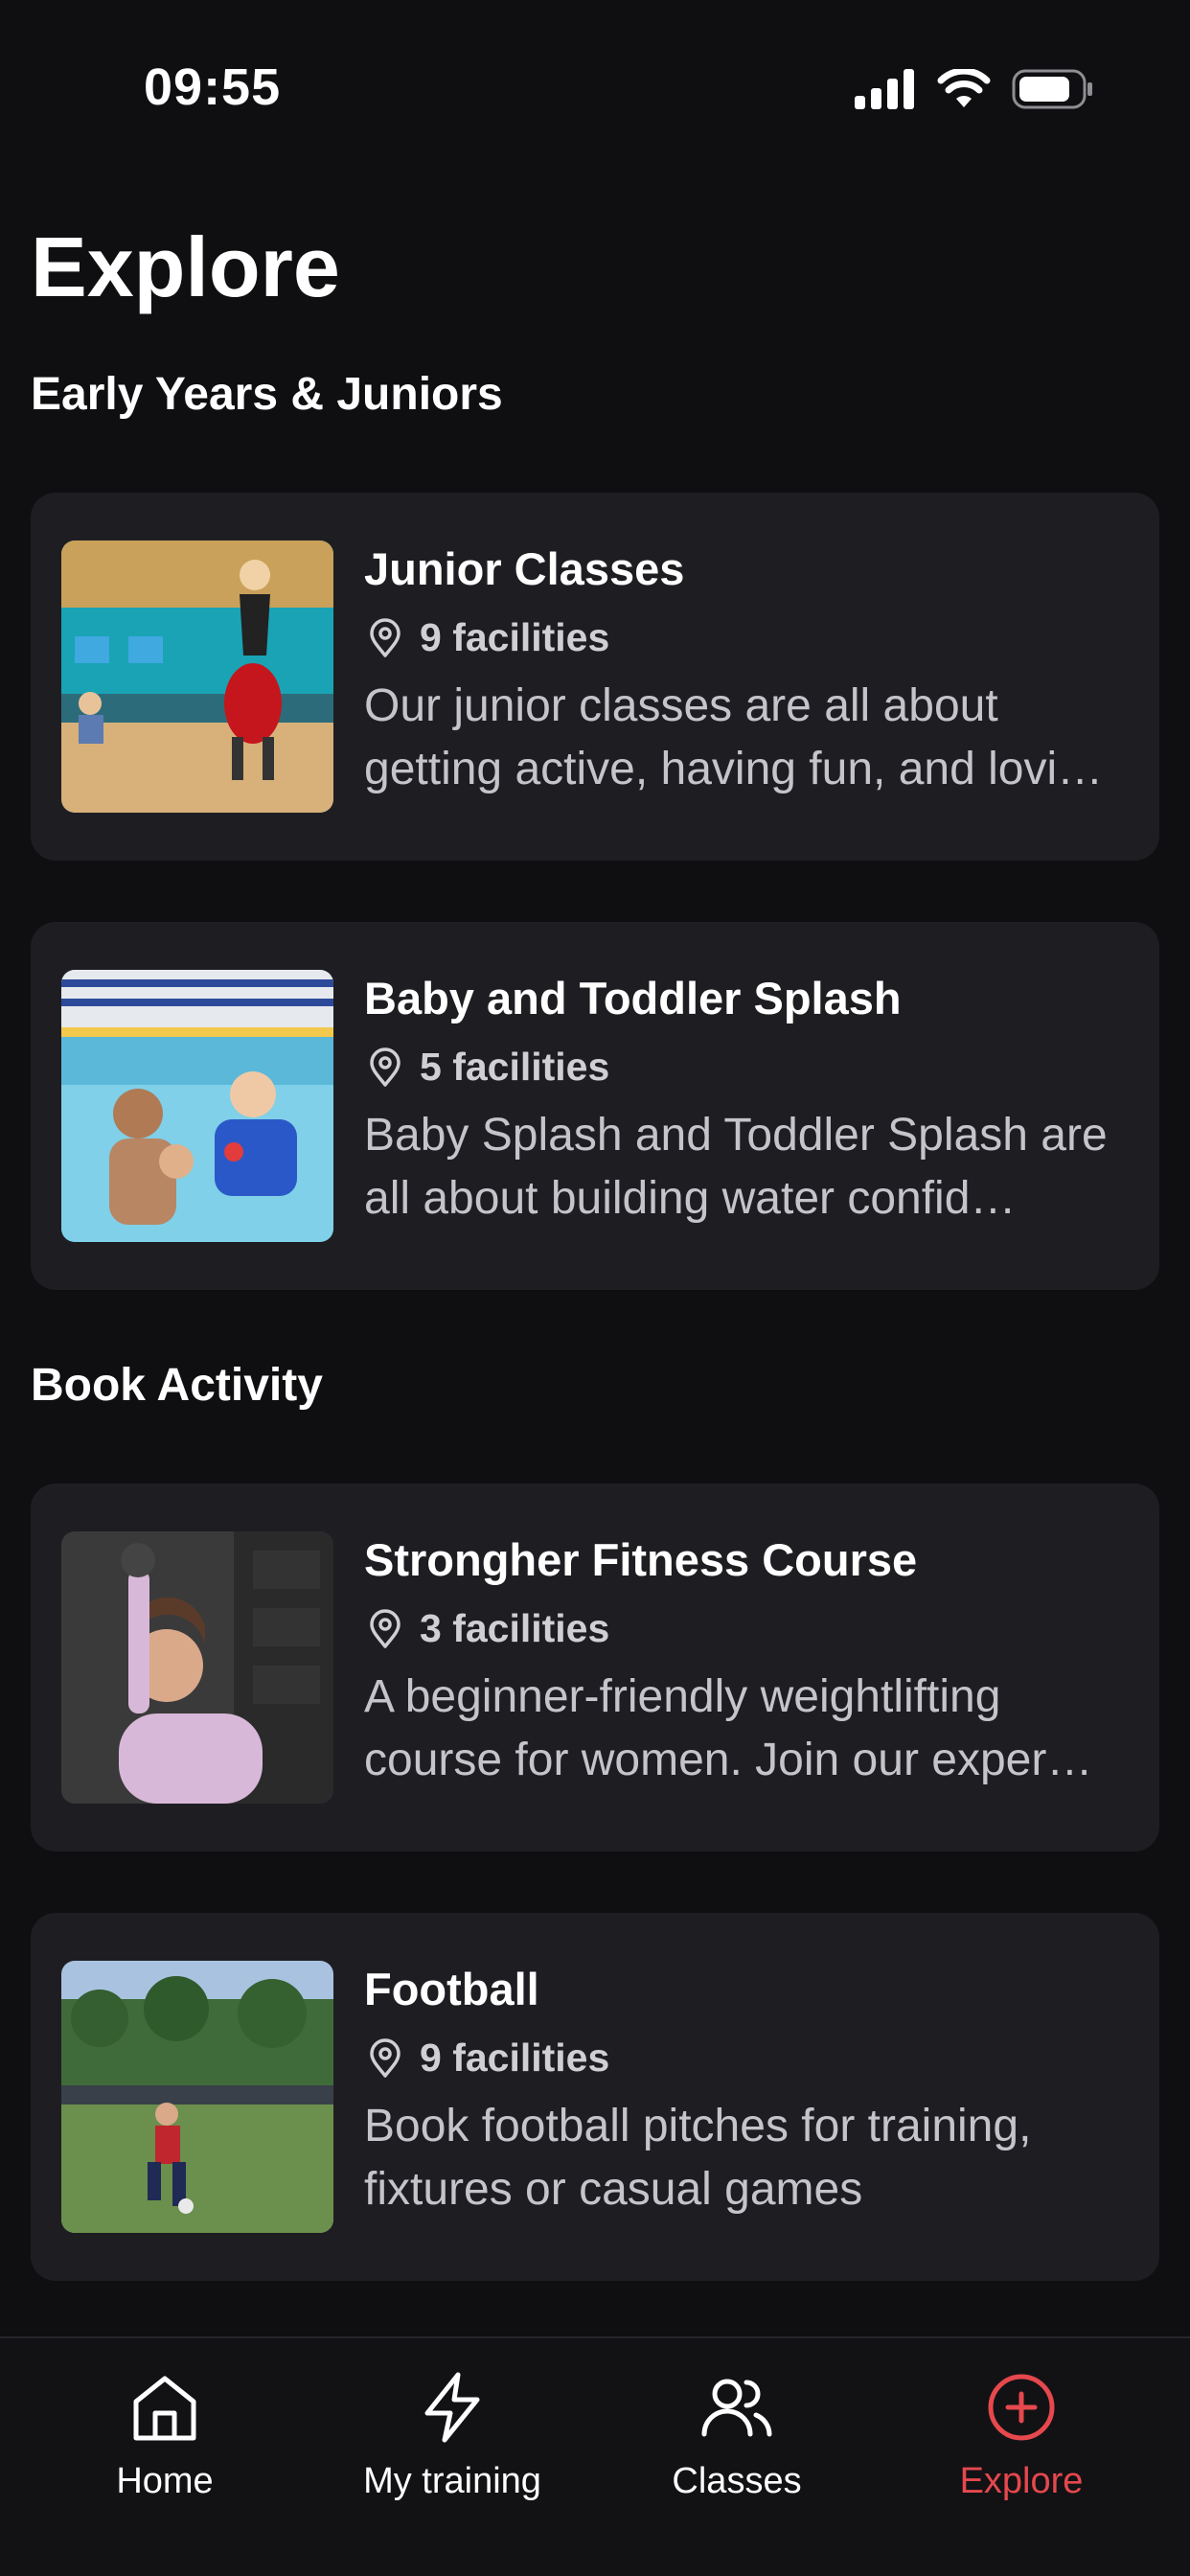 The width and height of the screenshot is (1190, 2576). Describe the element at coordinates (197, 676) in the screenshot. I see `junior-classes-thumbnail` at that location.